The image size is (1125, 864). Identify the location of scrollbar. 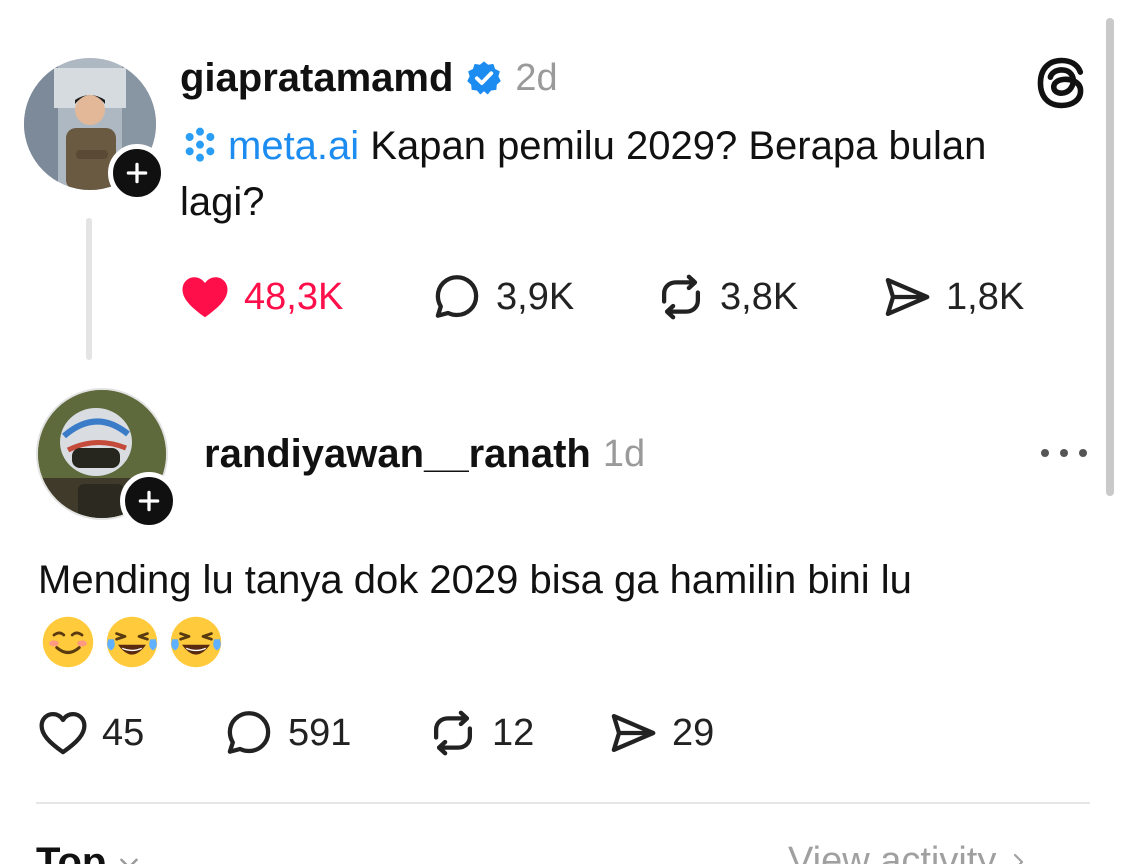
(1110, 257).